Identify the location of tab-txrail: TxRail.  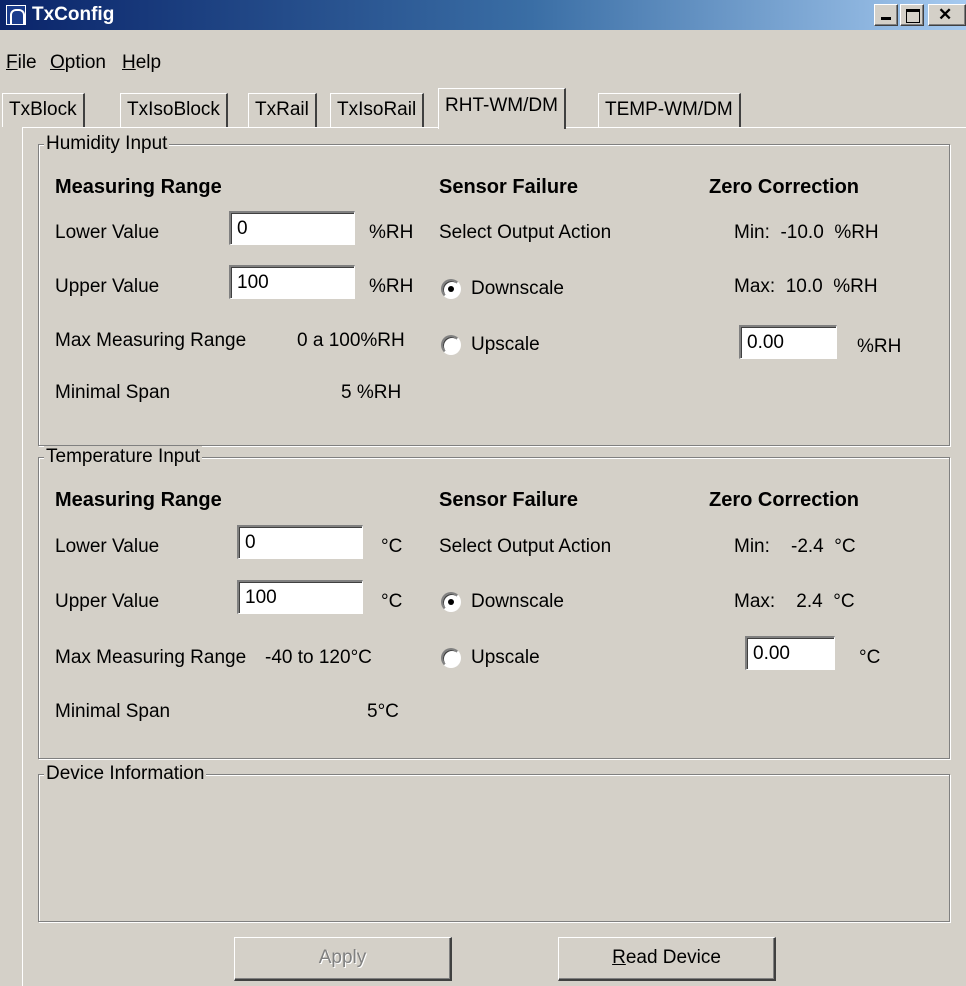
(282, 110).